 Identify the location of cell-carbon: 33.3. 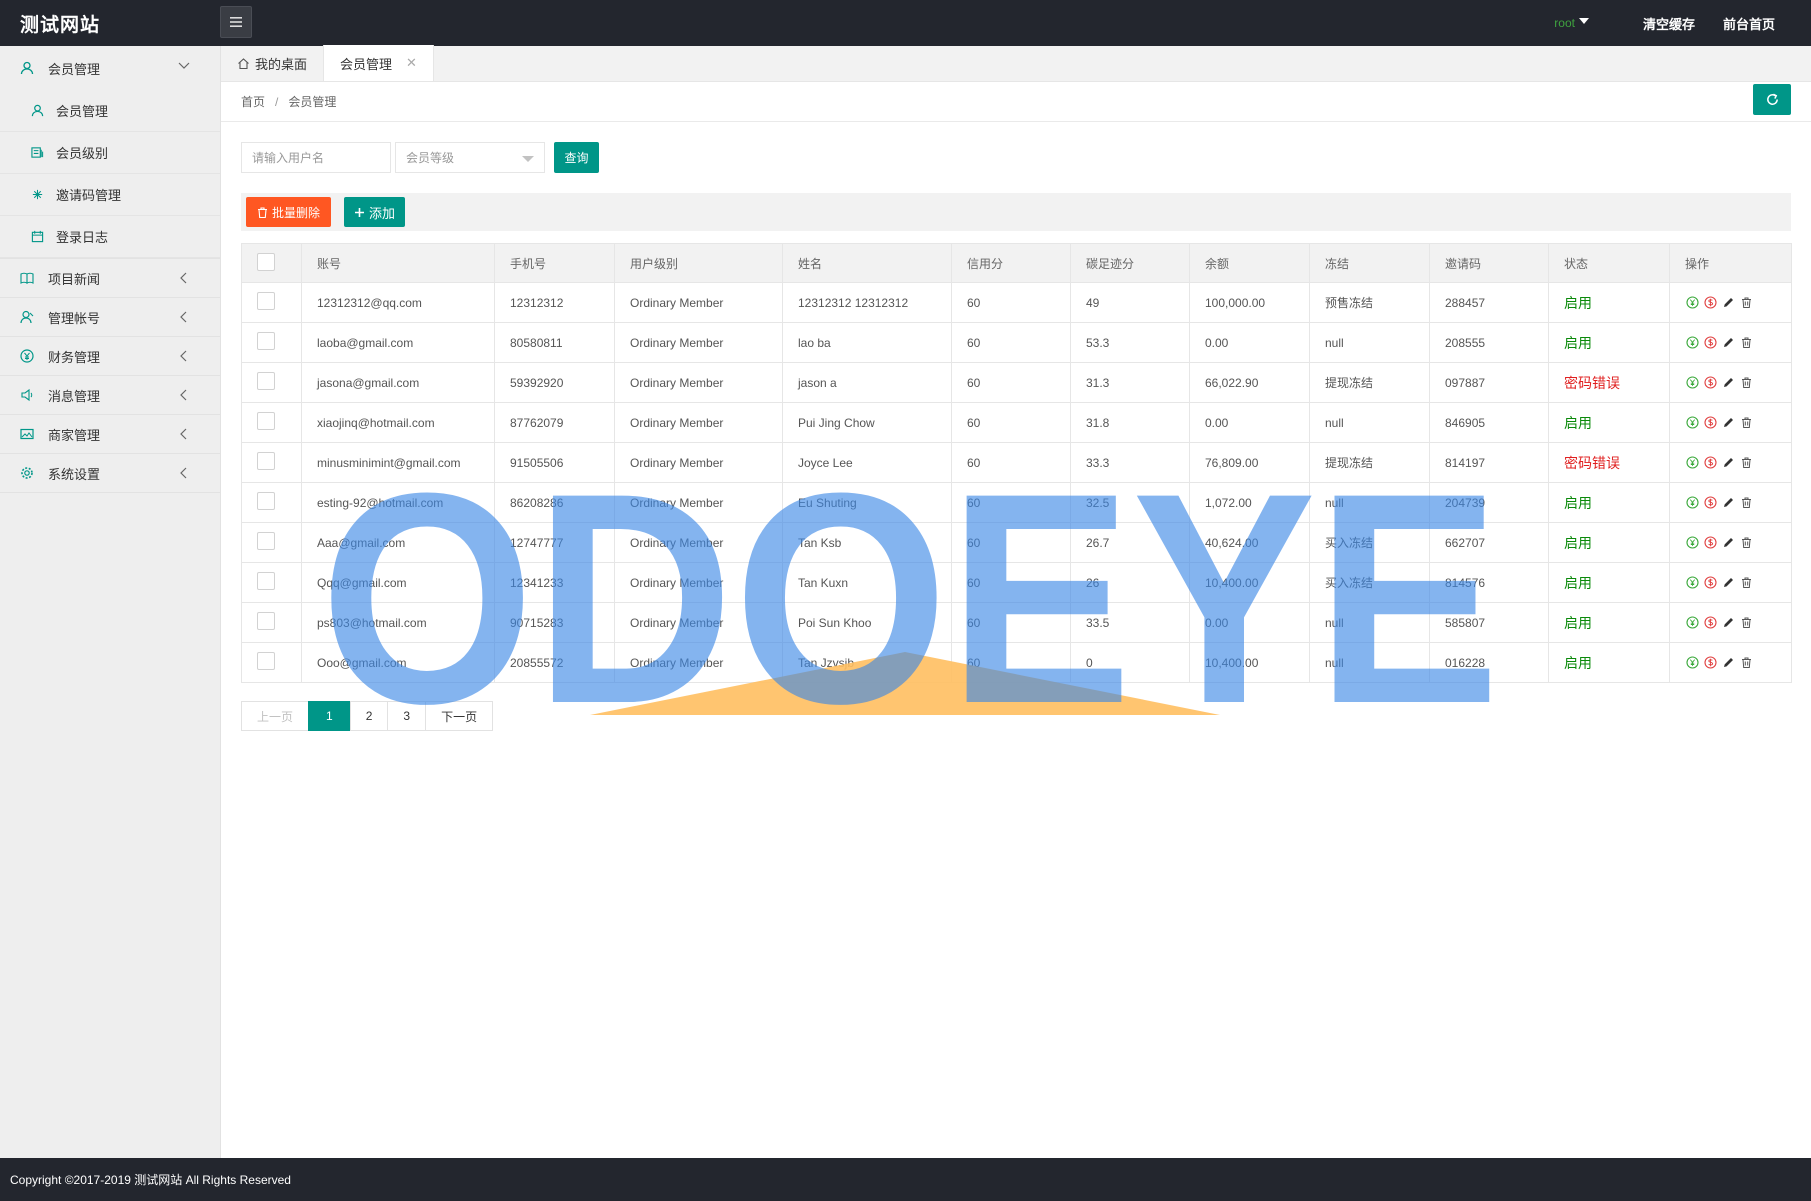
(1130, 462).